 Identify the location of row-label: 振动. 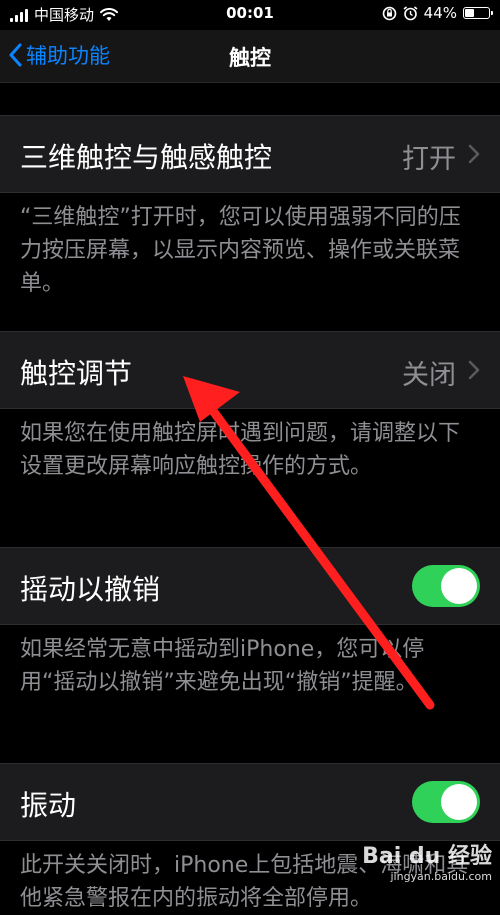
(48, 805).